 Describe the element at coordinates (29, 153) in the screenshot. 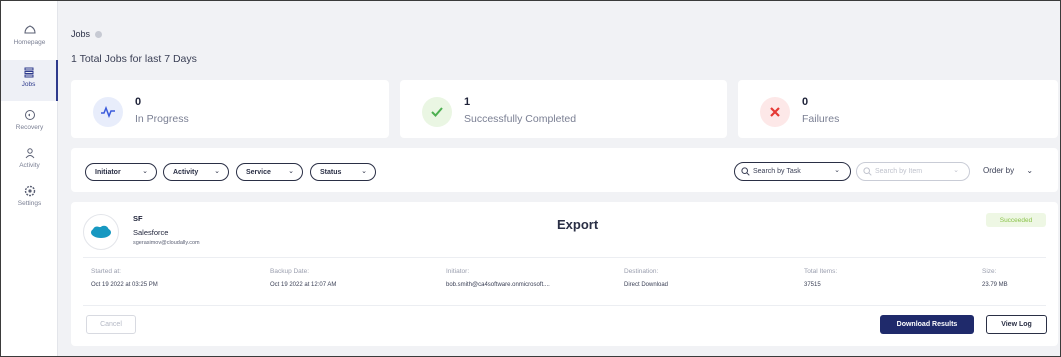

I see `activity-icon` at that location.